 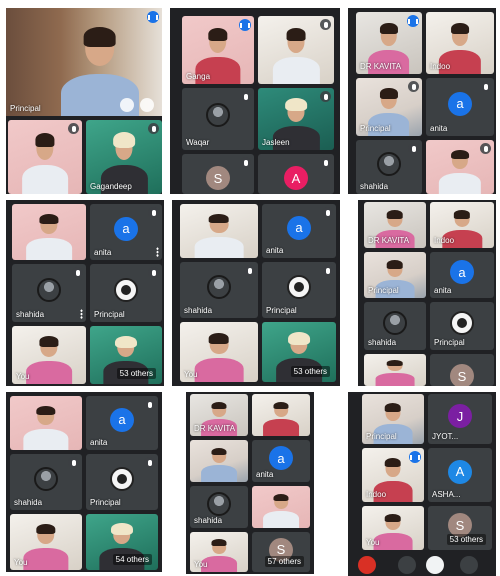 I want to click on participant-tile-others: S 57 others, so click(x=281, y=552).